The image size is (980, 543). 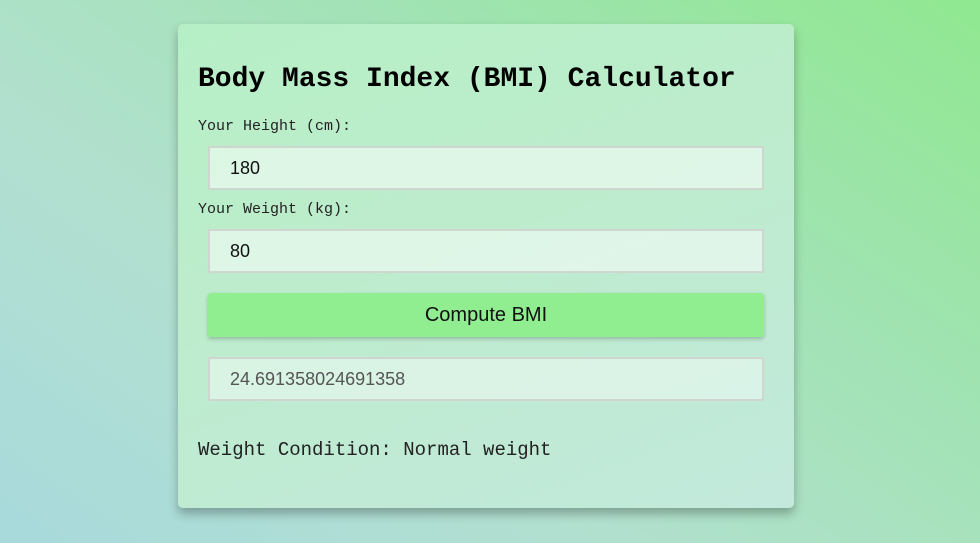 What do you see at coordinates (486, 168) in the screenshot?
I see `height-input` at bounding box center [486, 168].